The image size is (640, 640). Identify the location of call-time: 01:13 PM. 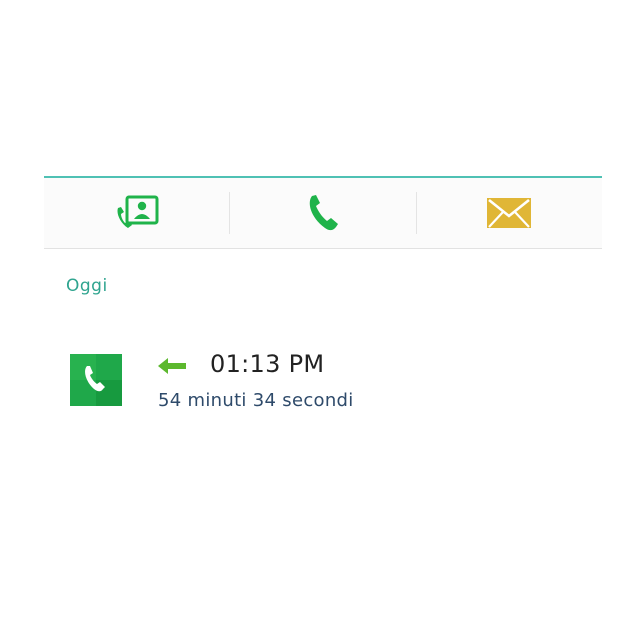
(267, 364).